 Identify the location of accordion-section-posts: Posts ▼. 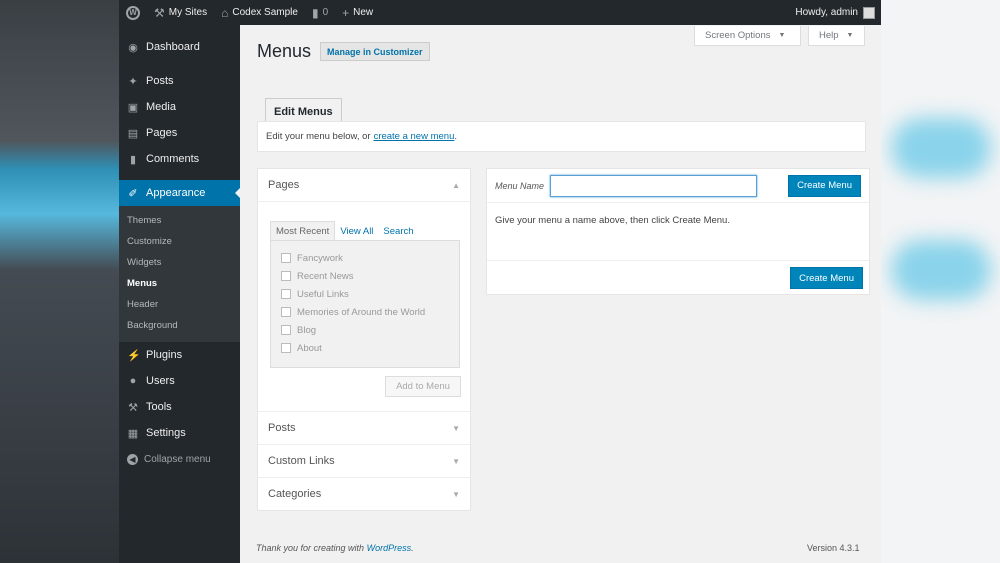
(364, 427).